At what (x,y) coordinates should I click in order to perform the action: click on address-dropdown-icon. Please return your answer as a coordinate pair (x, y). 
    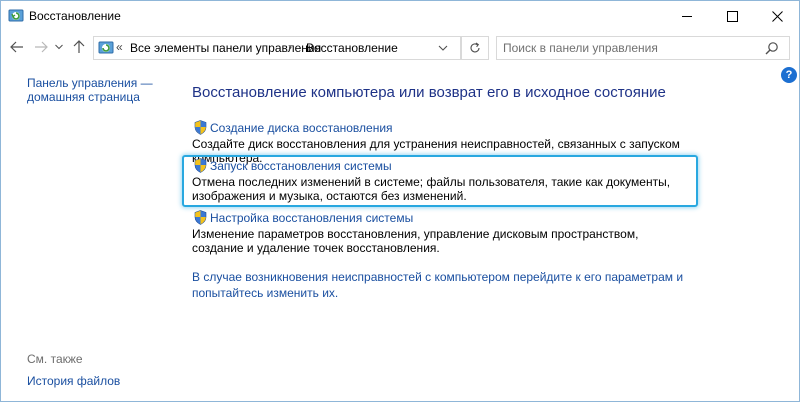
    Looking at the image, I should click on (443, 48).